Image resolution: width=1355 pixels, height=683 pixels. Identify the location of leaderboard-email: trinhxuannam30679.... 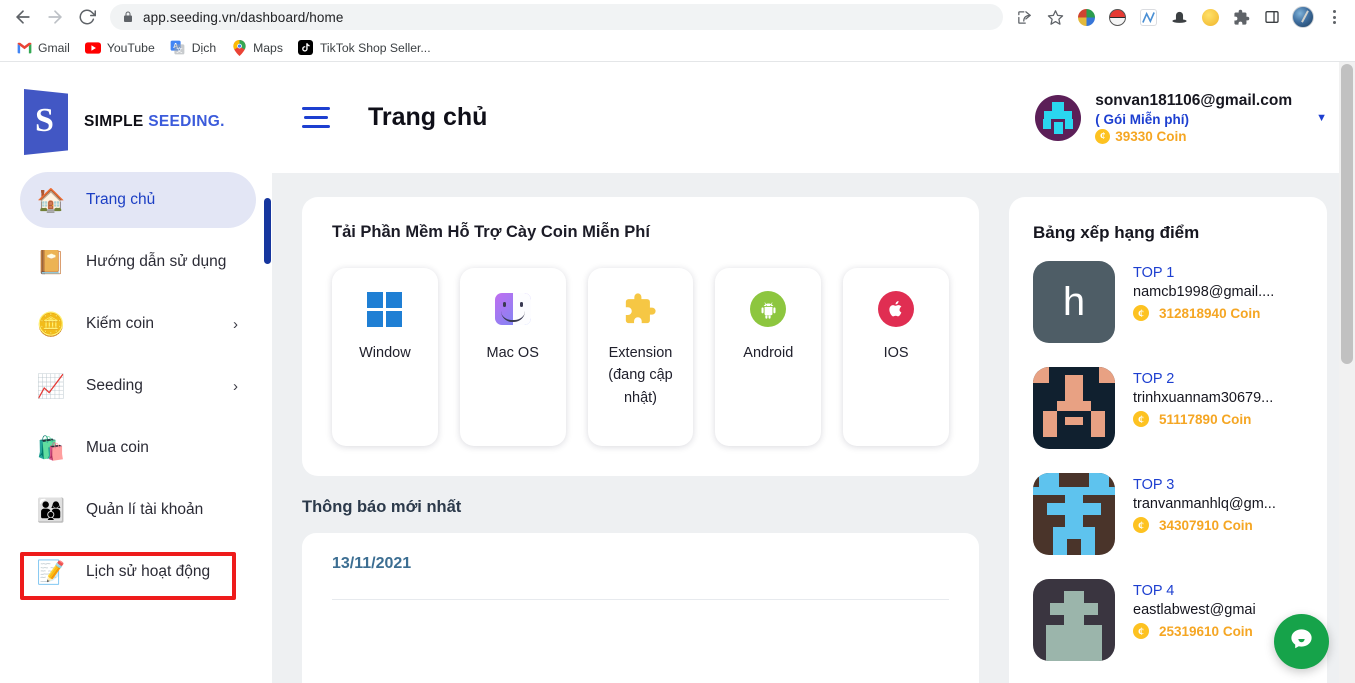
(1203, 398).